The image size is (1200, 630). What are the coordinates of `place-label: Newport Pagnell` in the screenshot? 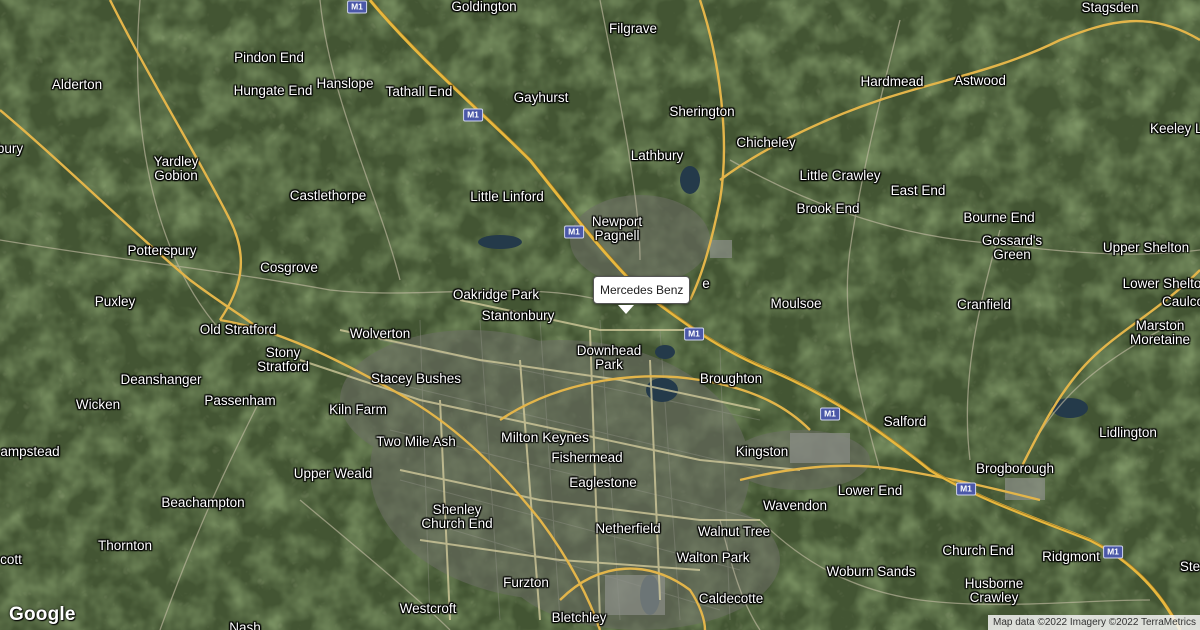 It's located at (617, 228).